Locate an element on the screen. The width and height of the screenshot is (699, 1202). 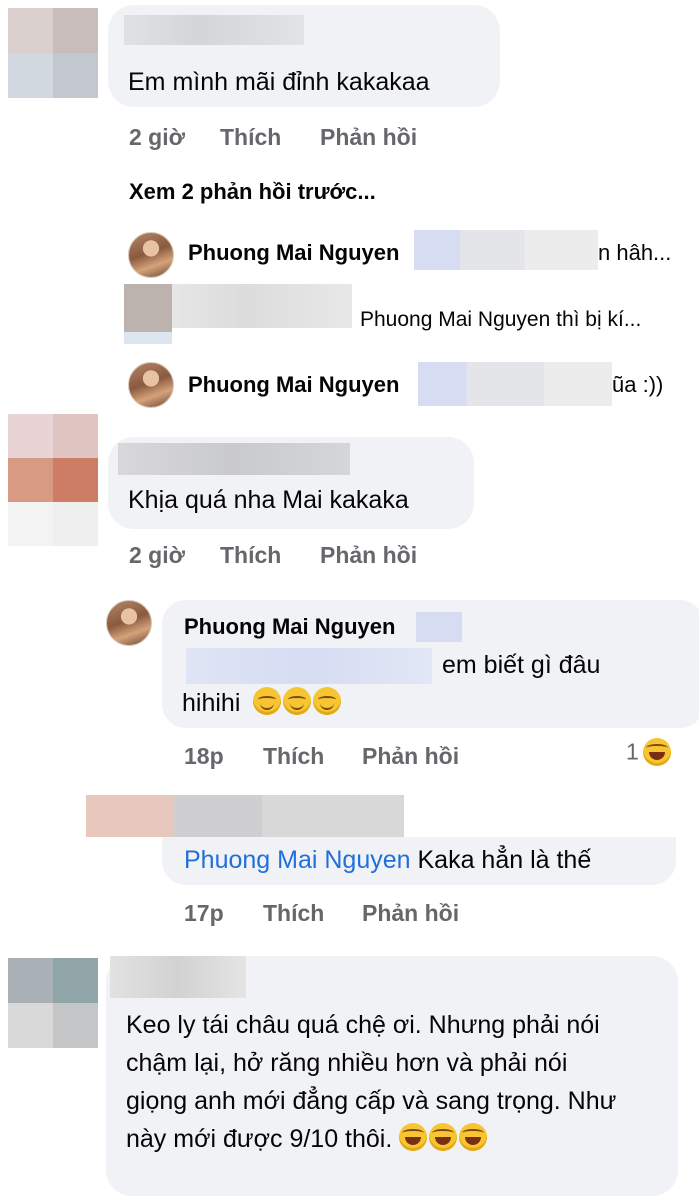
blurred-name-2b is located at coordinates (234, 459).